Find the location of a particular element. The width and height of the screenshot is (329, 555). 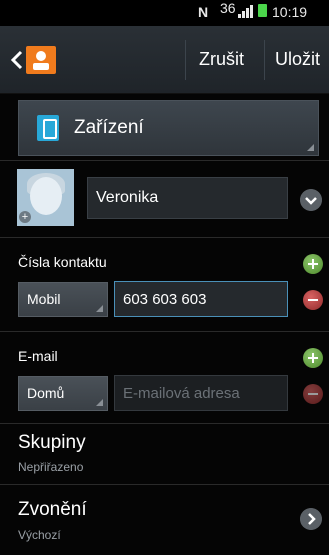

ringtone-title: Zvonění is located at coordinates (52, 509).